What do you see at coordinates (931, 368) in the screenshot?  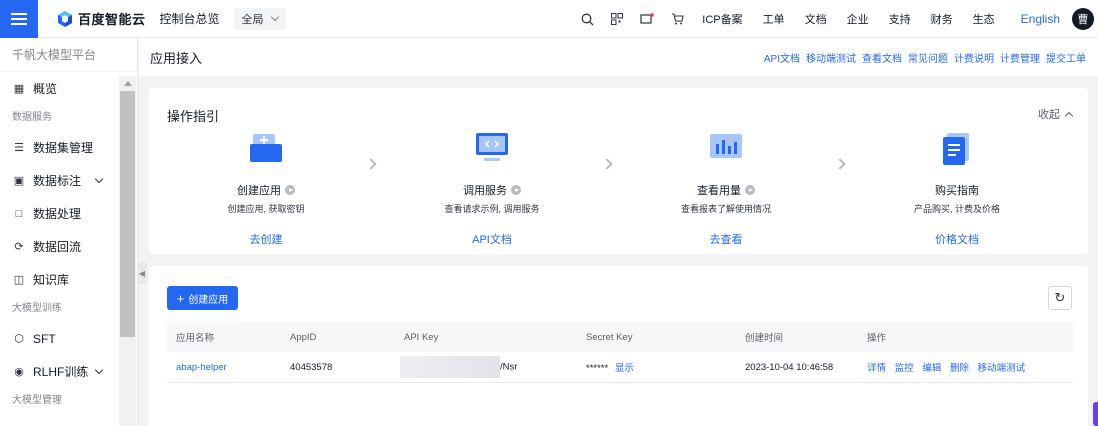 I see `action-edit: 编辑` at bounding box center [931, 368].